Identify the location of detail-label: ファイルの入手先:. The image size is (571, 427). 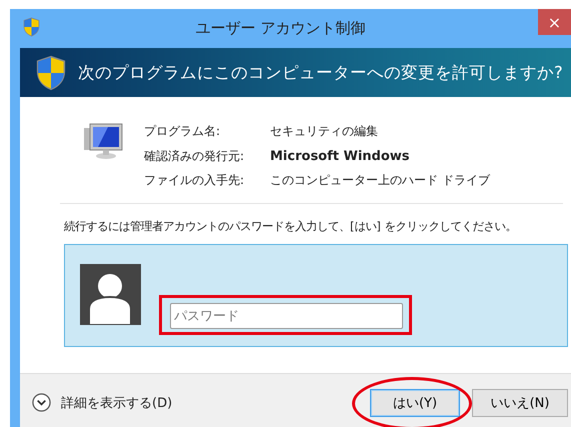
(195, 181).